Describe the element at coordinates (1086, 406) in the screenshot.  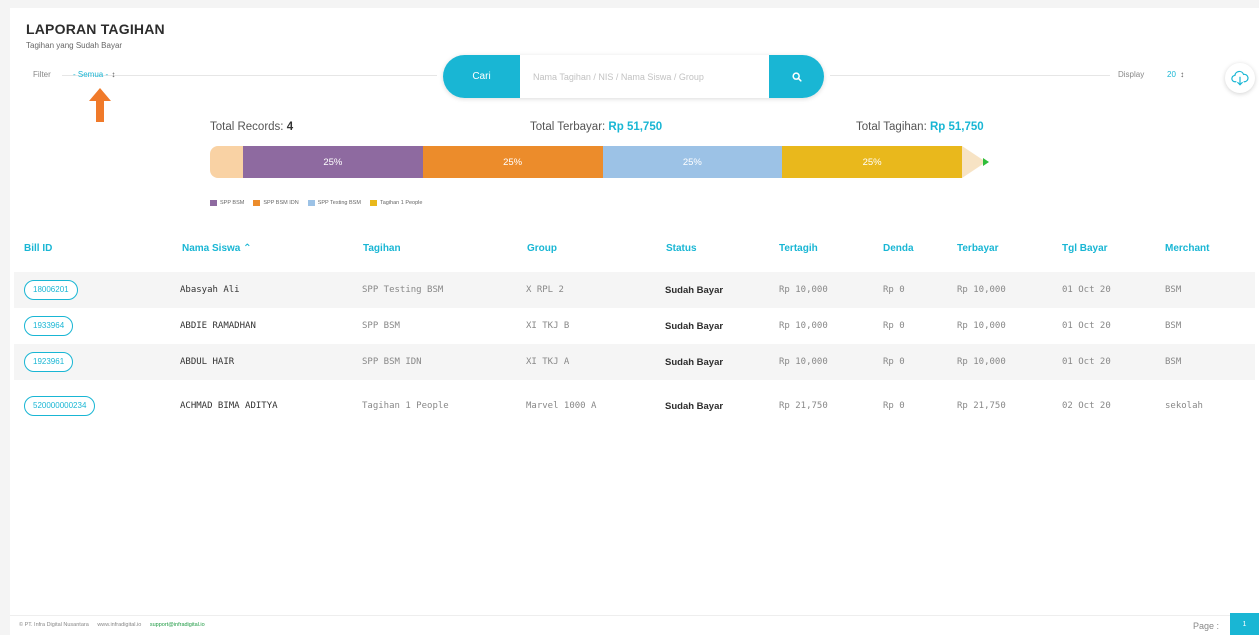
I see `tgl-bayar-cell: 02 Oct 20` at that location.